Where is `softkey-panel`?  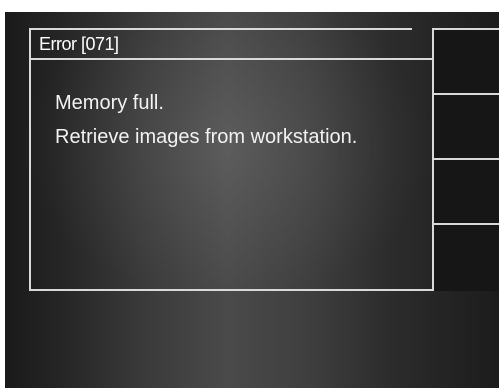
softkey-panel is located at coordinates (465, 159).